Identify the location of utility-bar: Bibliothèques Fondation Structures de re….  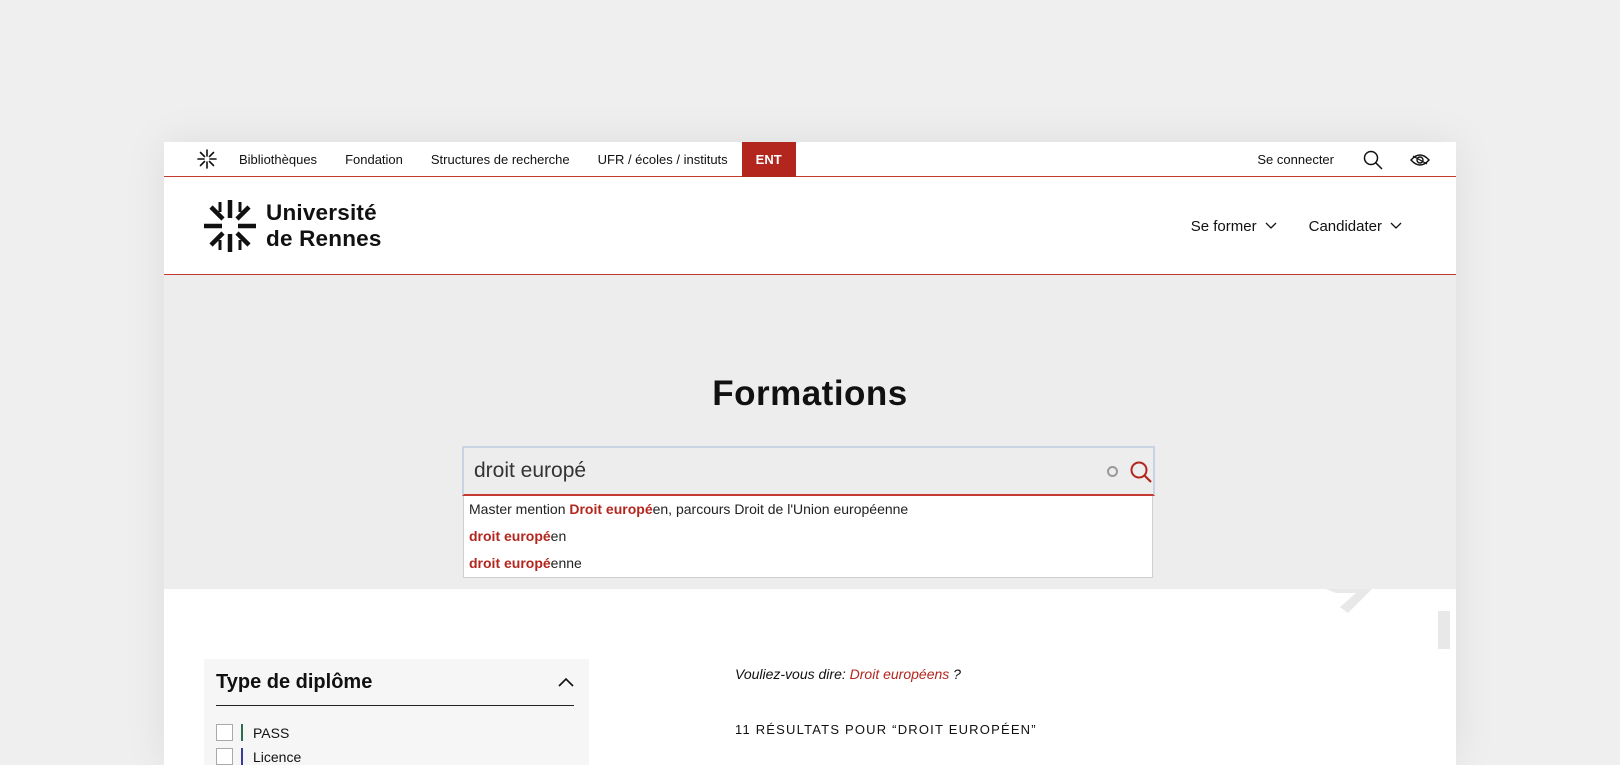
(810, 159).